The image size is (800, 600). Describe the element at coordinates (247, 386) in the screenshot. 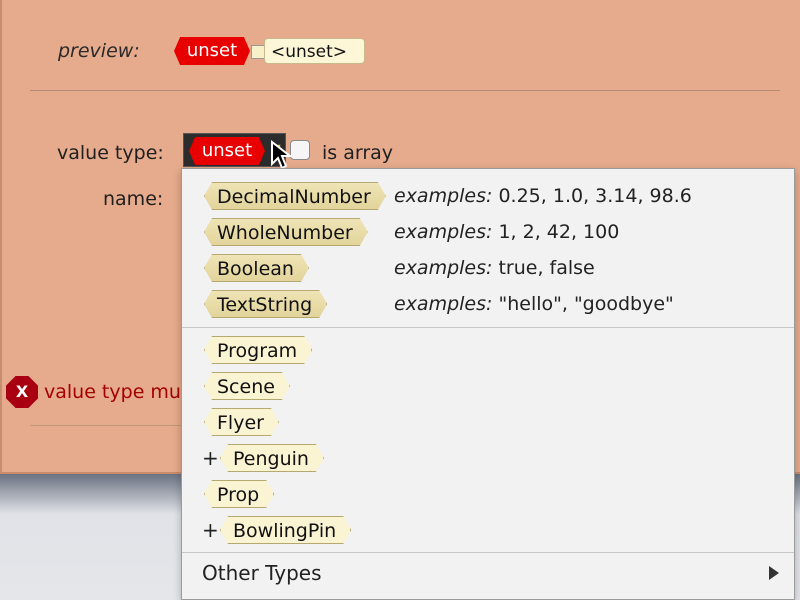

I see `menu-item-scene: Scene` at that location.